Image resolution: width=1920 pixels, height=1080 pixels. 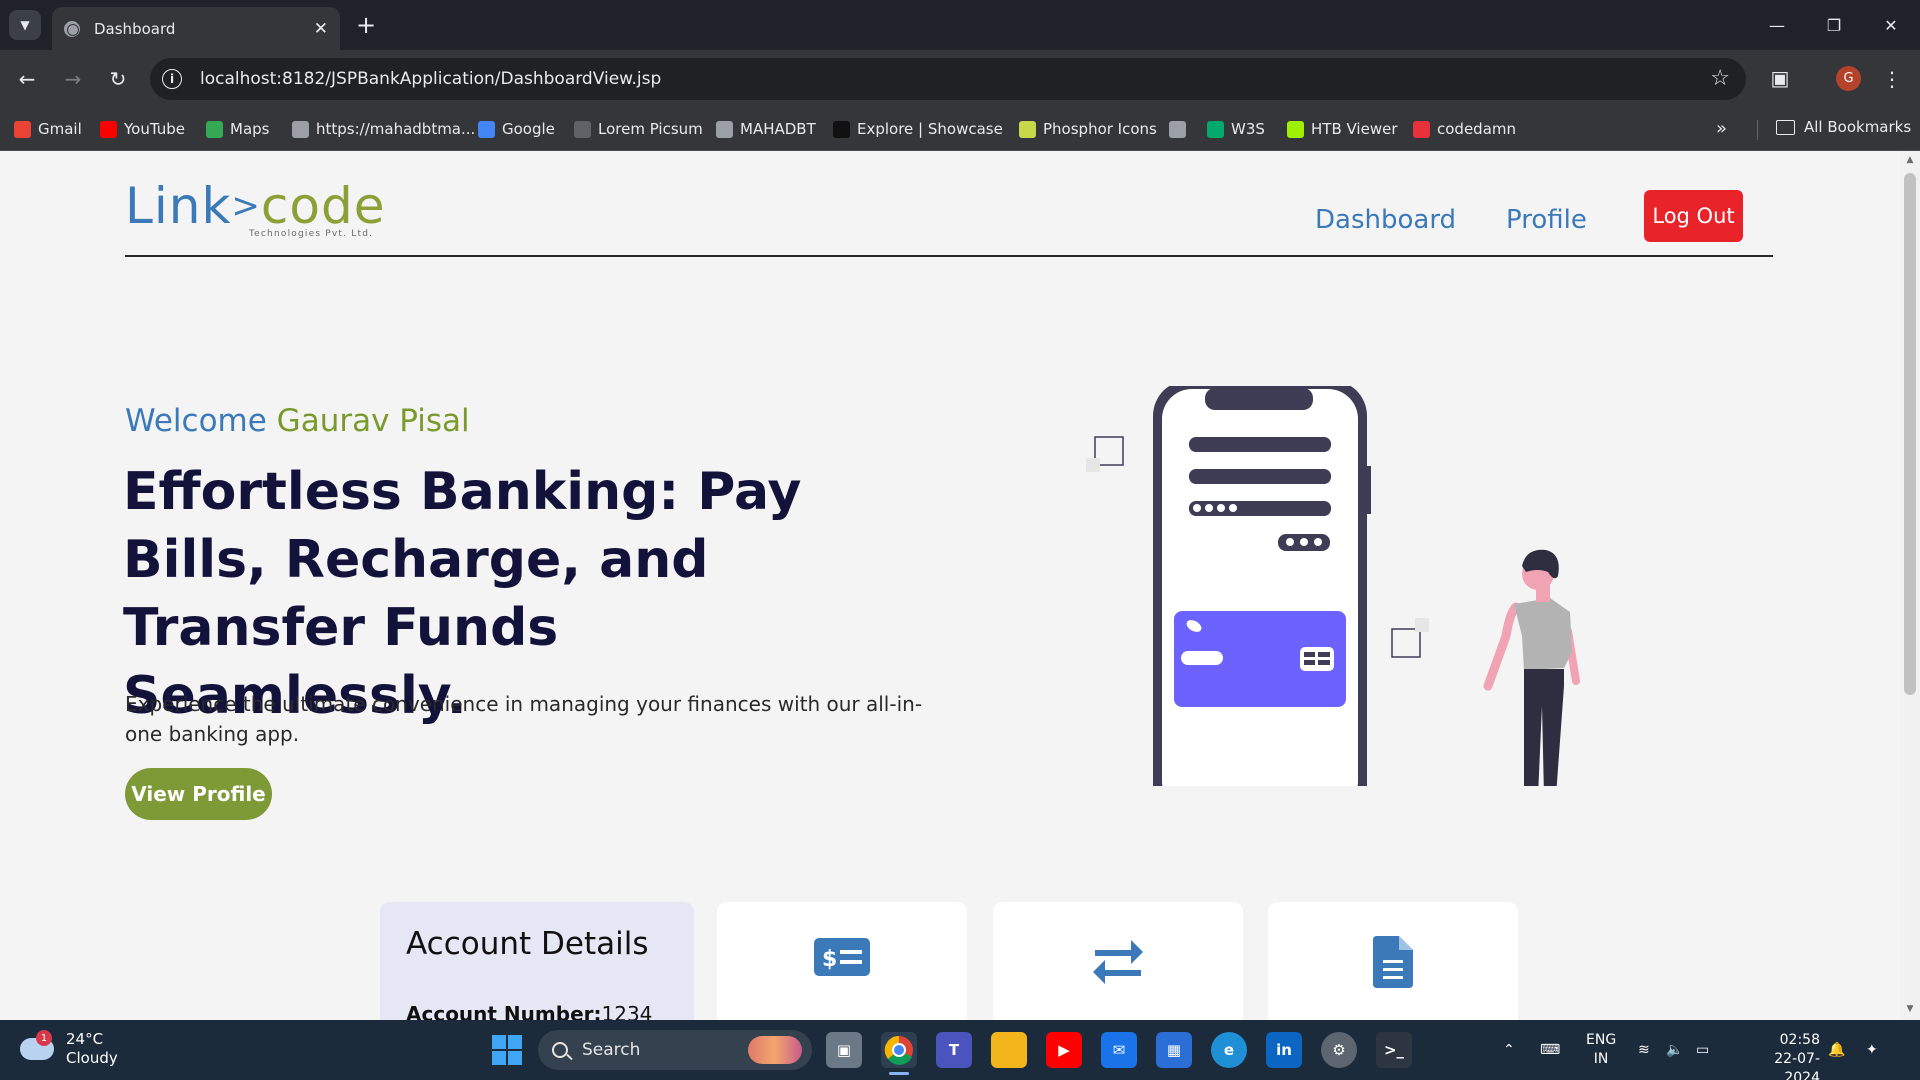 What do you see at coordinates (1259, 399) in the screenshot?
I see `phone-notch` at bounding box center [1259, 399].